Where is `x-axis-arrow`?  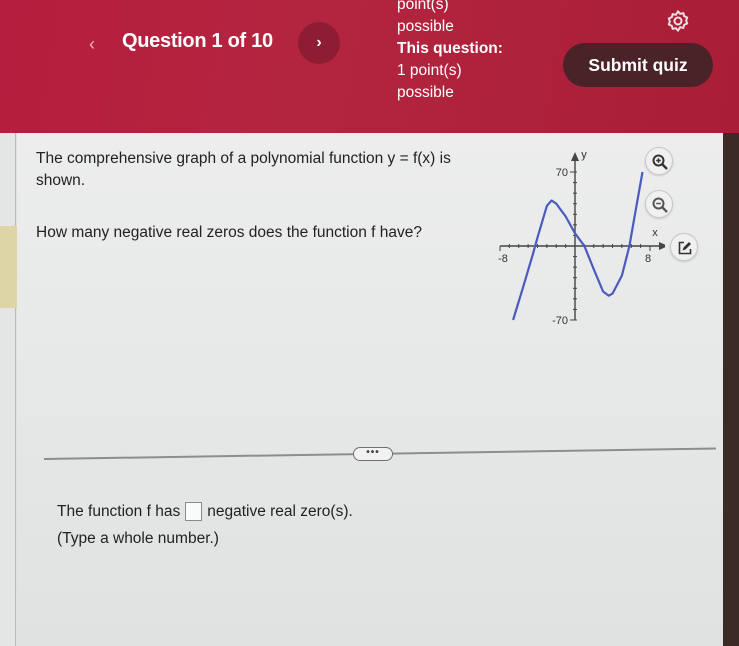 x-axis-arrow is located at coordinates (662, 246).